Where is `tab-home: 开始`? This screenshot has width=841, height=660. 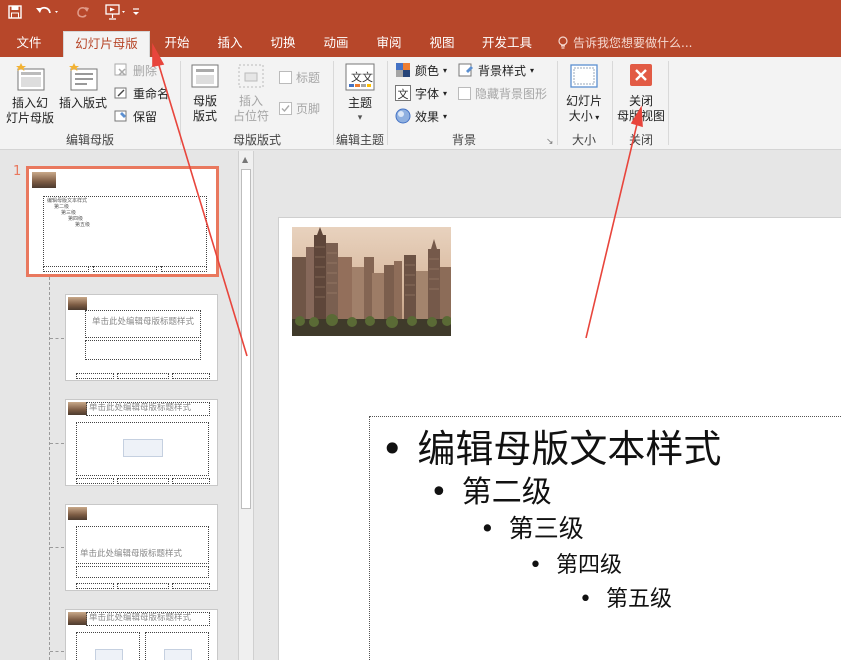
tab-home: 开始 is located at coordinates (177, 44).